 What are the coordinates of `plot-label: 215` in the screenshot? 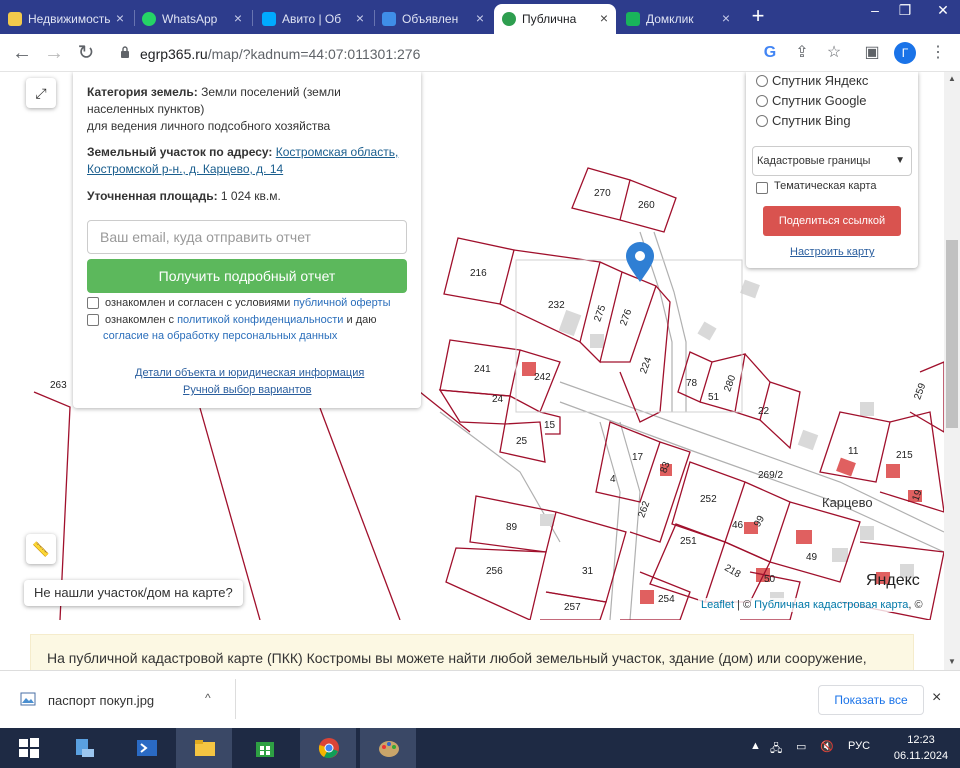 It's located at (904, 455).